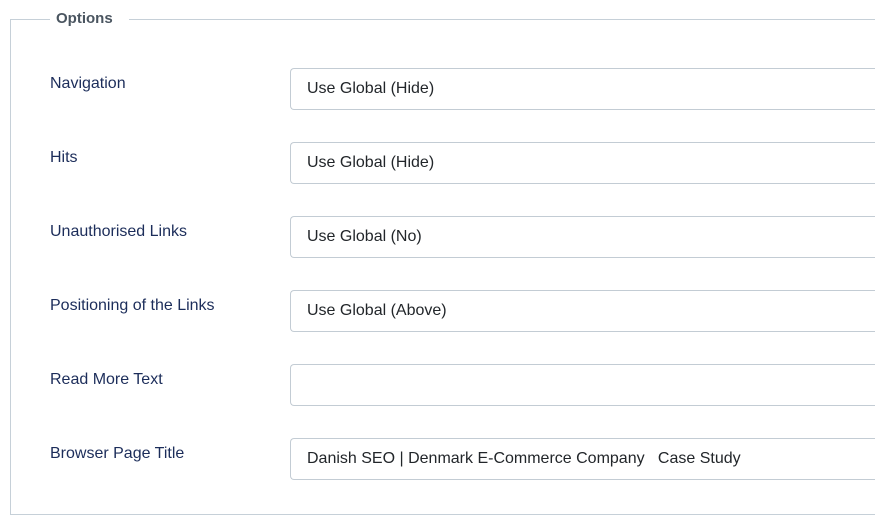 This screenshot has height=520, width=875. Describe the element at coordinates (582, 163) in the screenshot. I see `hits-select: Use Global (Hide)` at that location.